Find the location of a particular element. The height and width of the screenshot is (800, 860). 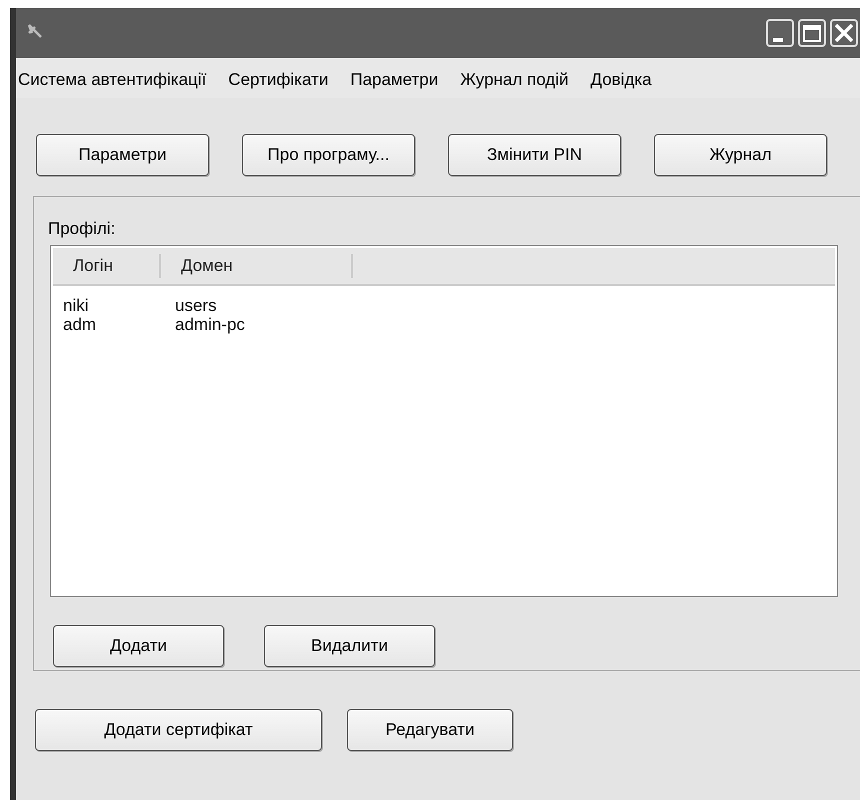

action-button: Редагувати is located at coordinates (430, 730).